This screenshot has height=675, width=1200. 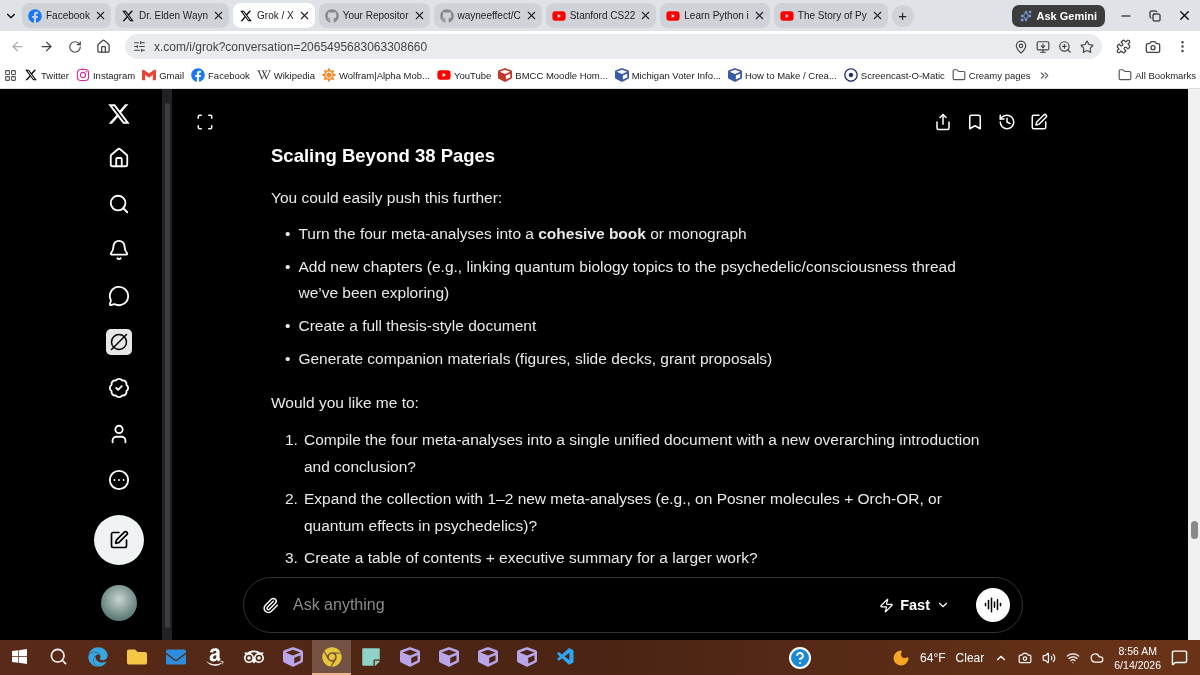 I want to click on more-icon, so click(x=119, y=480).